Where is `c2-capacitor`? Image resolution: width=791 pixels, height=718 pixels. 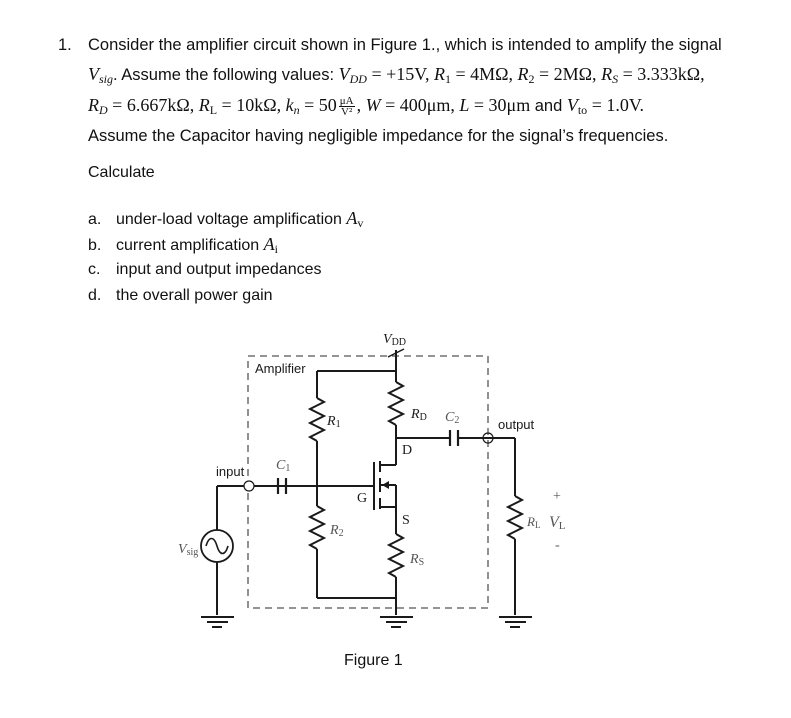 c2-capacitor is located at coordinates (454, 438).